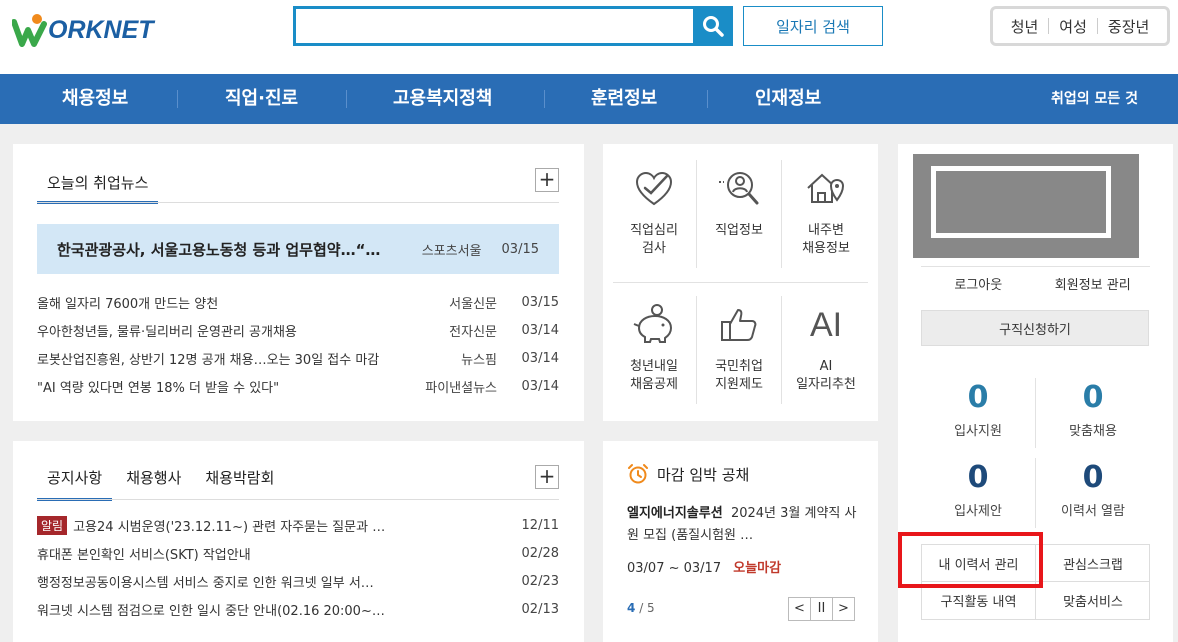 Image resolution: width=1178 pixels, height=642 pixels. What do you see at coordinates (540, 525) in the screenshot?
I see `notice-date: 12/11` at bounding box center [540, 525].